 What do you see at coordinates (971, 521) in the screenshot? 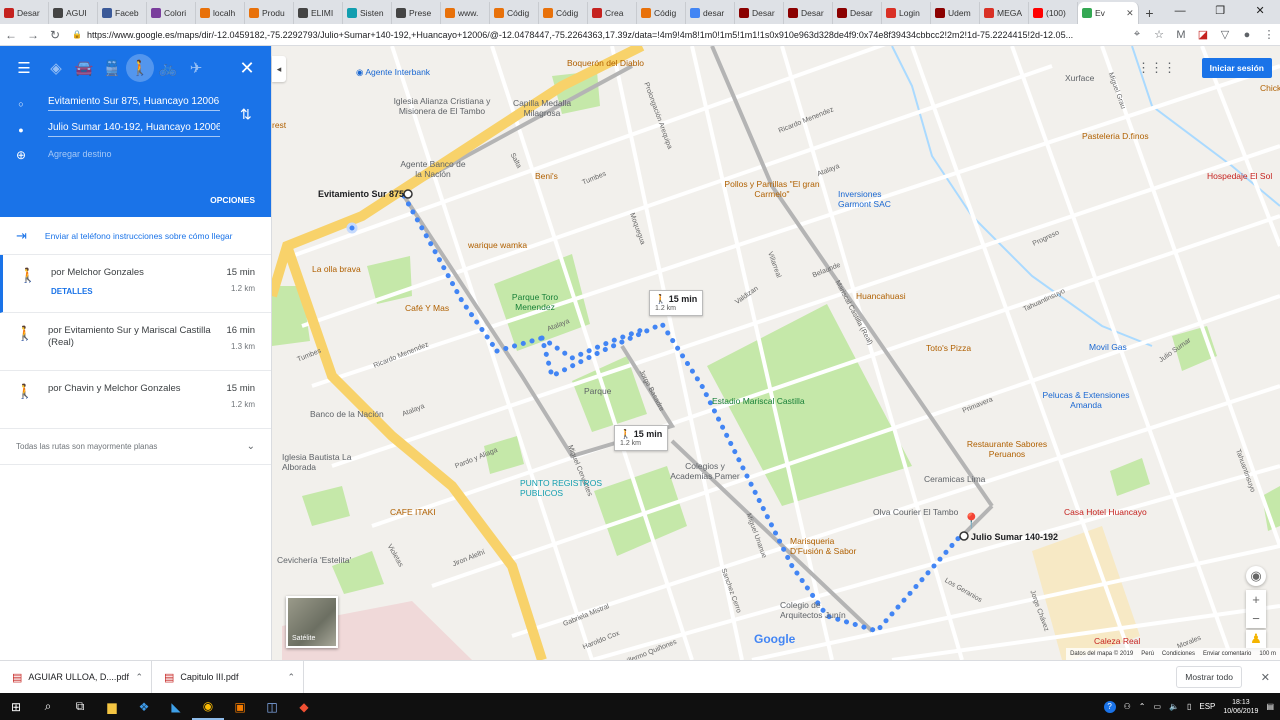
I see `destination-pin-icon: 📍` at bounding box center [971, 521].